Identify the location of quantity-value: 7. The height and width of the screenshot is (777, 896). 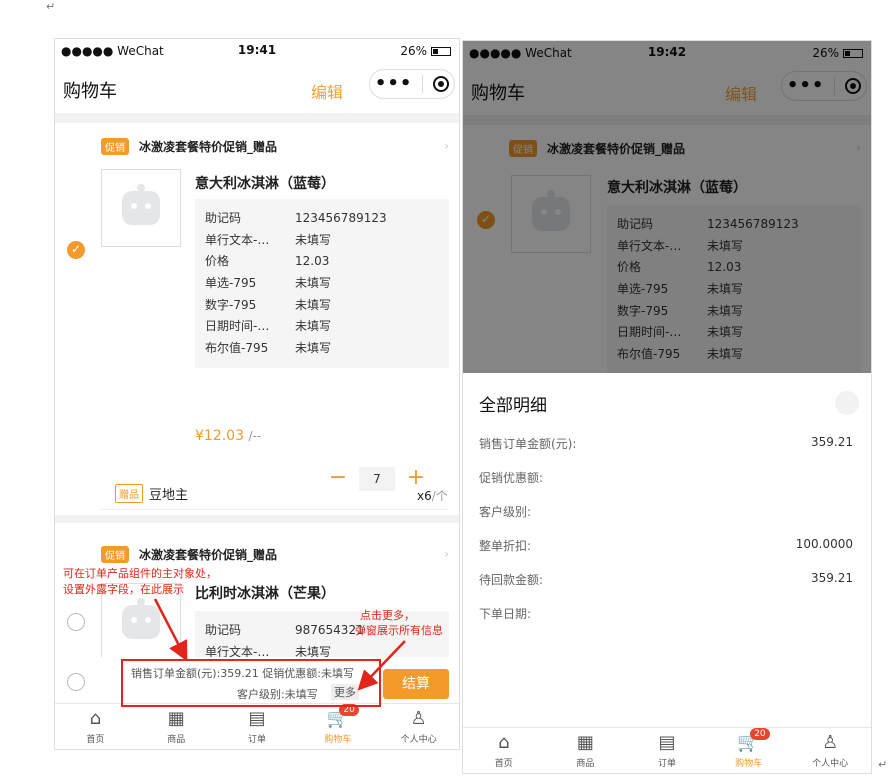
(377, 479).